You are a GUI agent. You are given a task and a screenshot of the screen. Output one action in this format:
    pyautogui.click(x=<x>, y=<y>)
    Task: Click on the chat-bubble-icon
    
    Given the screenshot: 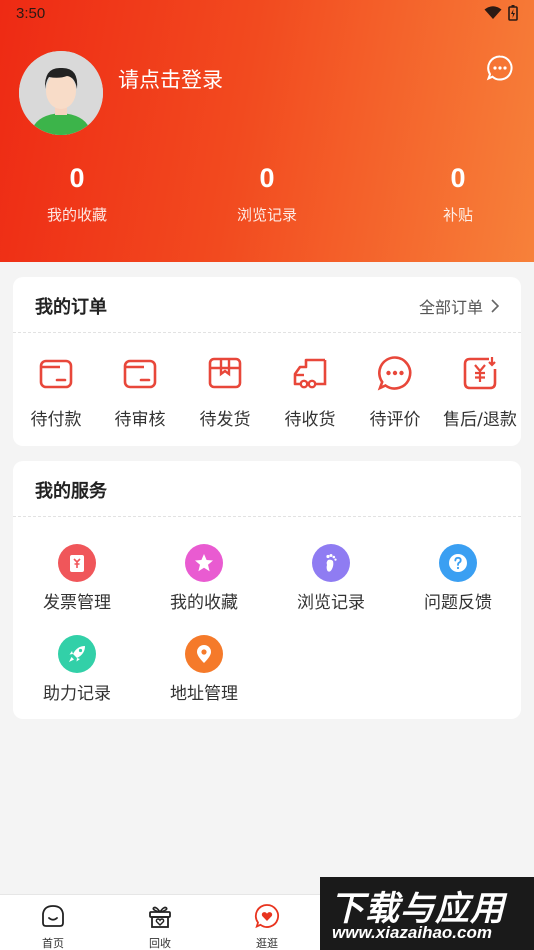 What is the action you would take?
    pyautogui.click(x=499, y=68)
    